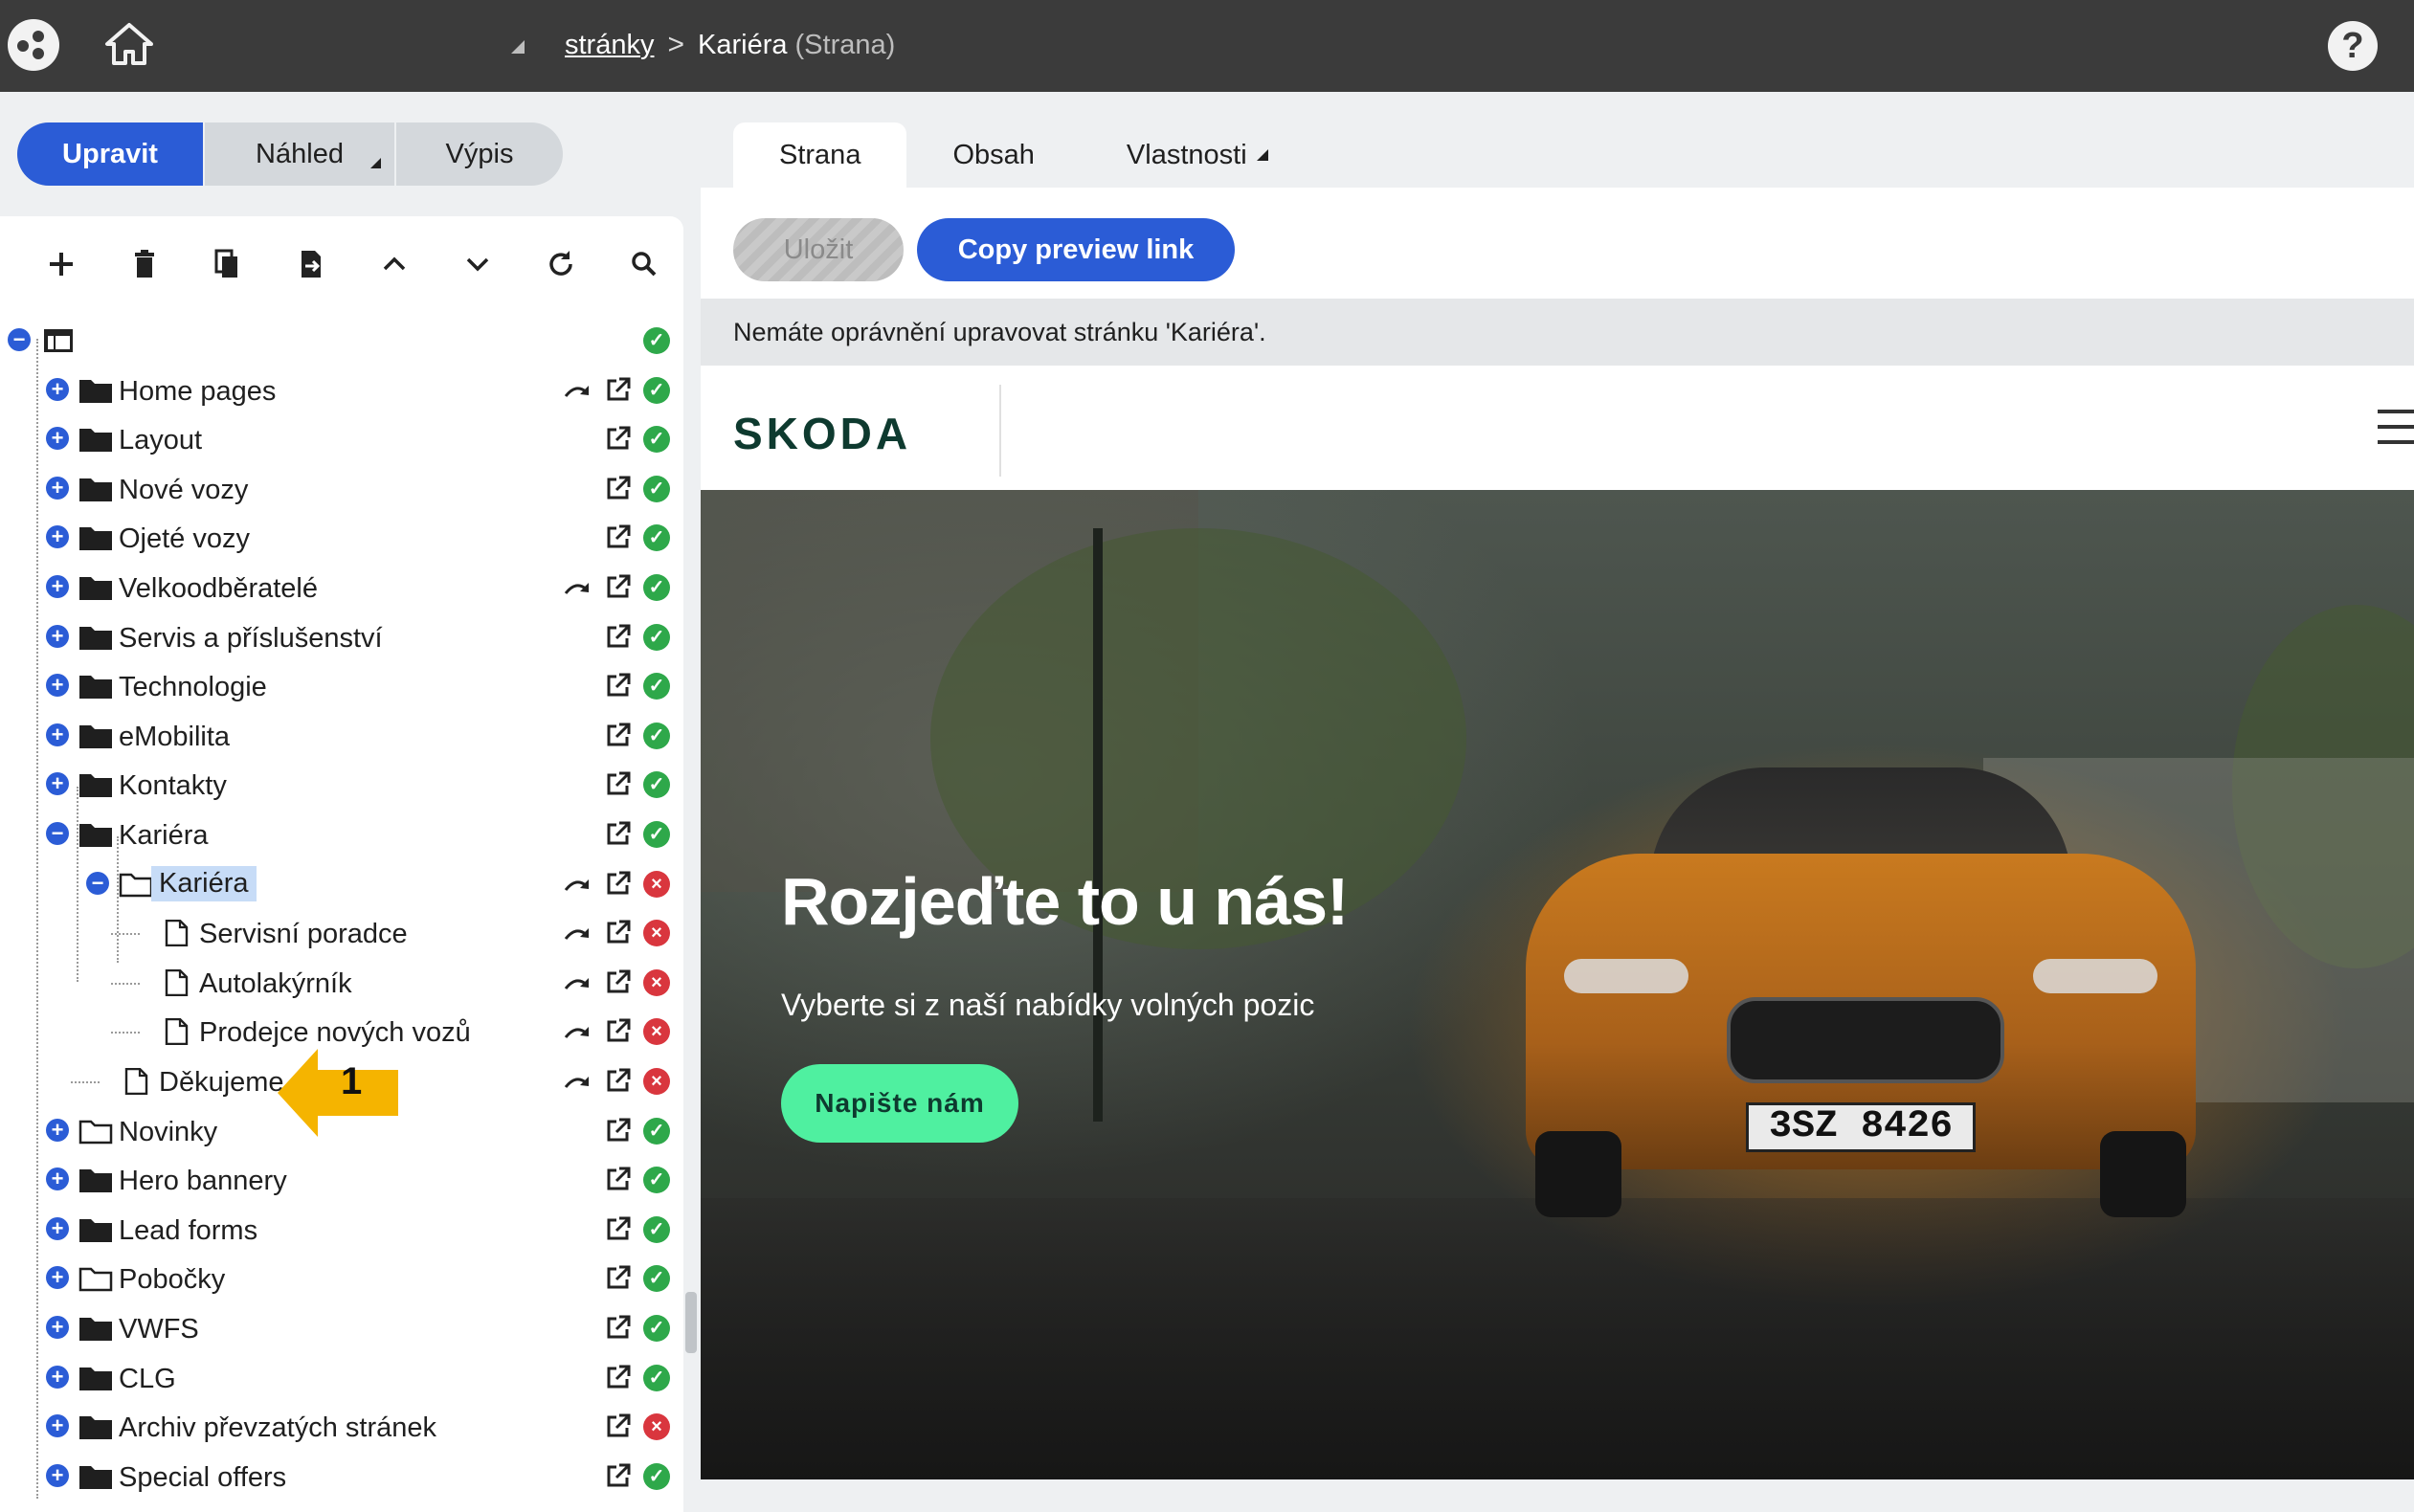  What do you see at coordinates (477, 264) in the screenshot?
I see `chevron-down-icon` at bounding box center [477, 264].